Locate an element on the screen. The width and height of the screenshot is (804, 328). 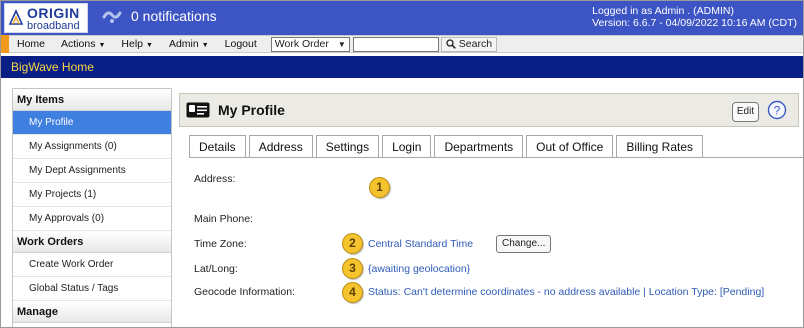
edit-button: Edit is located at coordinates (745, 112).